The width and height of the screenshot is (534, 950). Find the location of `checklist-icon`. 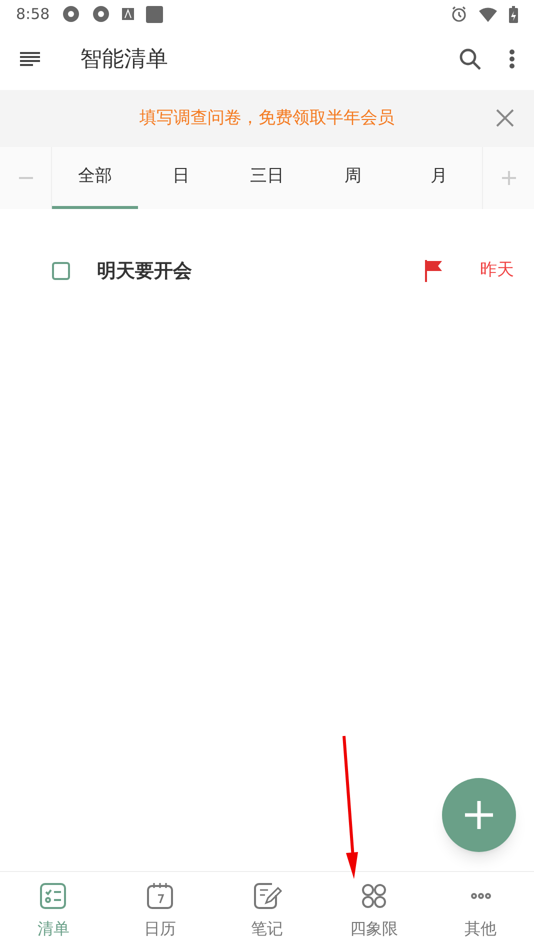

checklist-icon is located at coordinates (53, 896).